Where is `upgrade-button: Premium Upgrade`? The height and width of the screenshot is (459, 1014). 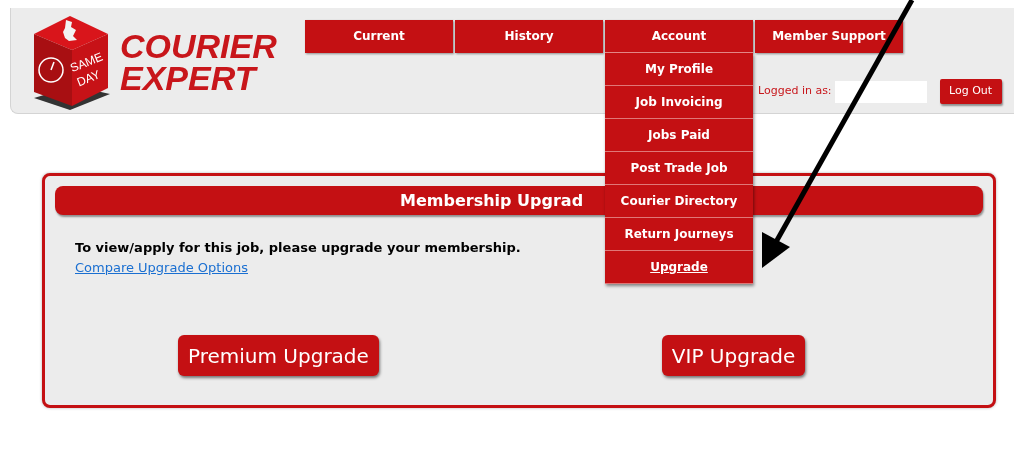 upgrade-button: Premium Upgrade is located at coordinates (278, 355).